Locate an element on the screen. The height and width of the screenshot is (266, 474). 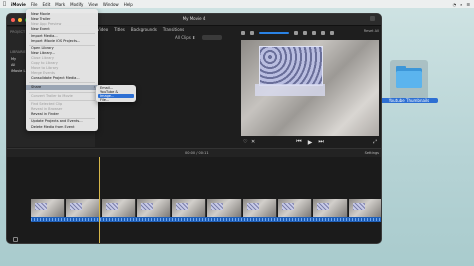
viewer-panel: Reset All ♡ ✕ ⏮ ▶ ⏭ ⤢ is located at coordinates (308, 87).